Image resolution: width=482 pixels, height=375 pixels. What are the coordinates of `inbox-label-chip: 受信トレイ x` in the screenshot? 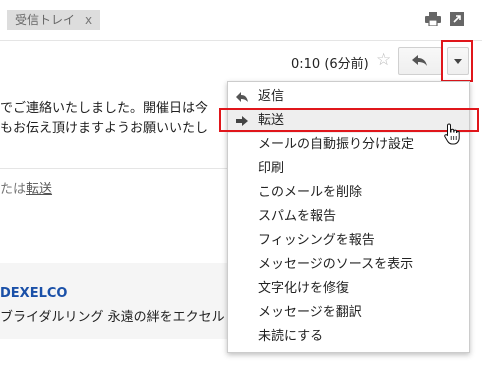 It's located at (54, 20).